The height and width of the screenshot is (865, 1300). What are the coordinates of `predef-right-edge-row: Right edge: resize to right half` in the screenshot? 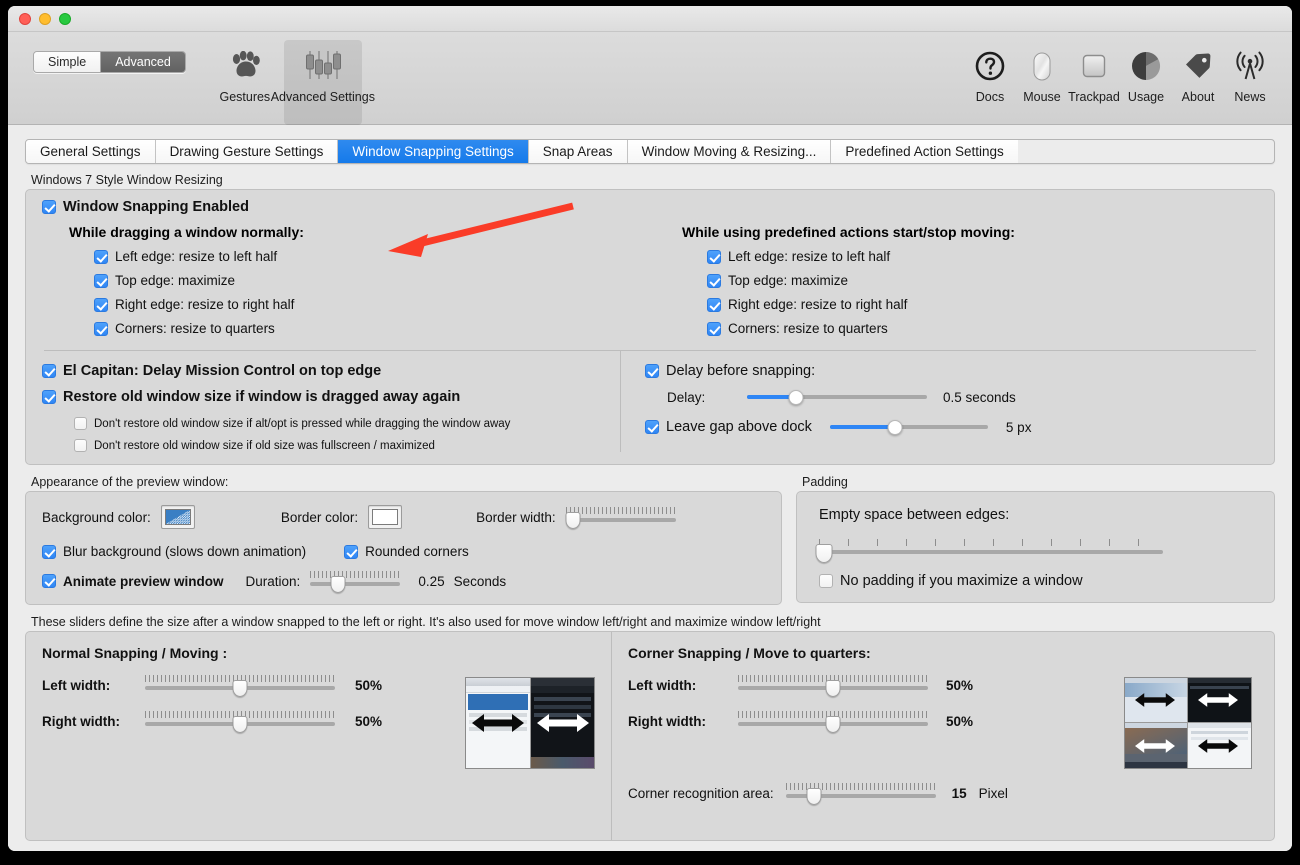 It's located at (982, 304).